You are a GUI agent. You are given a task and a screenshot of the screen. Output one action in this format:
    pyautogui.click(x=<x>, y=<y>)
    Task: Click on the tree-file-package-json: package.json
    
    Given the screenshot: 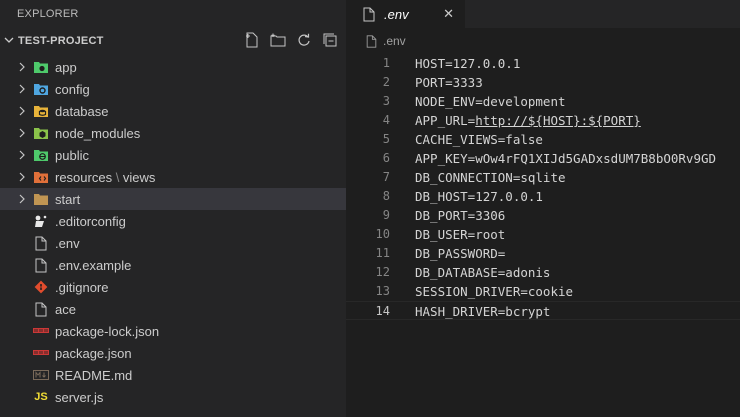 What is the action you would take?
    pyautogui.click(x=173, y=353)
    